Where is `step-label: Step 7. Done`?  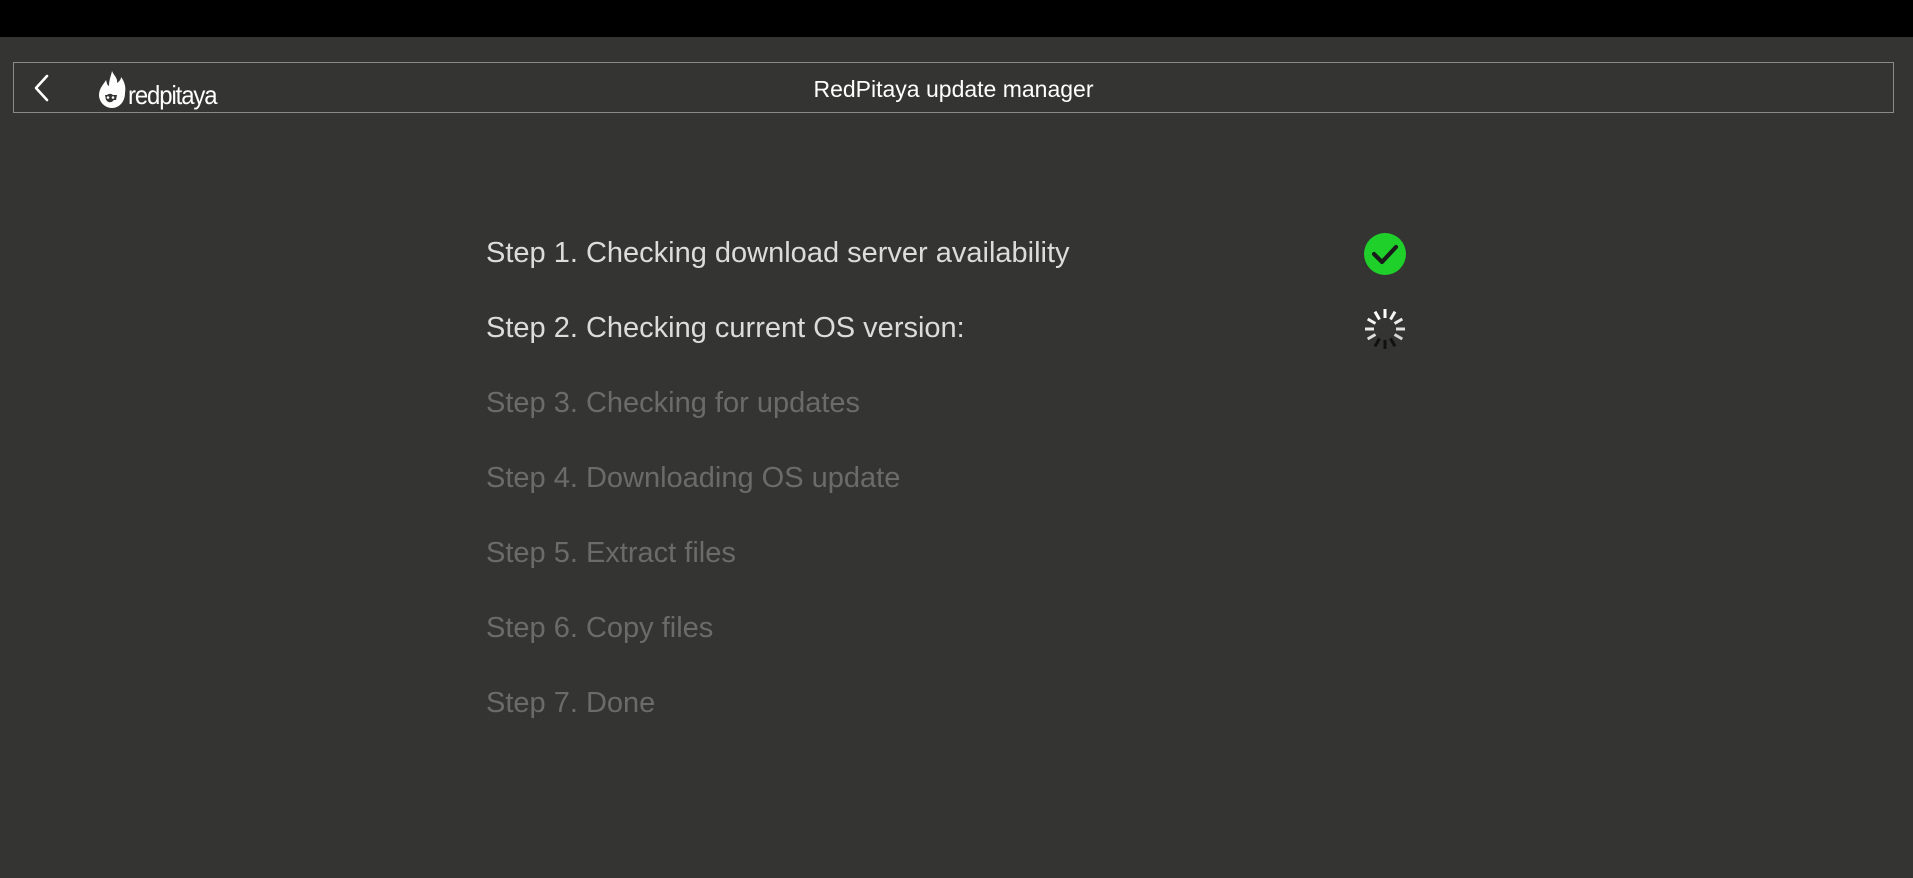 step-label: Step 7. Done is located at coordinates (571, 703).